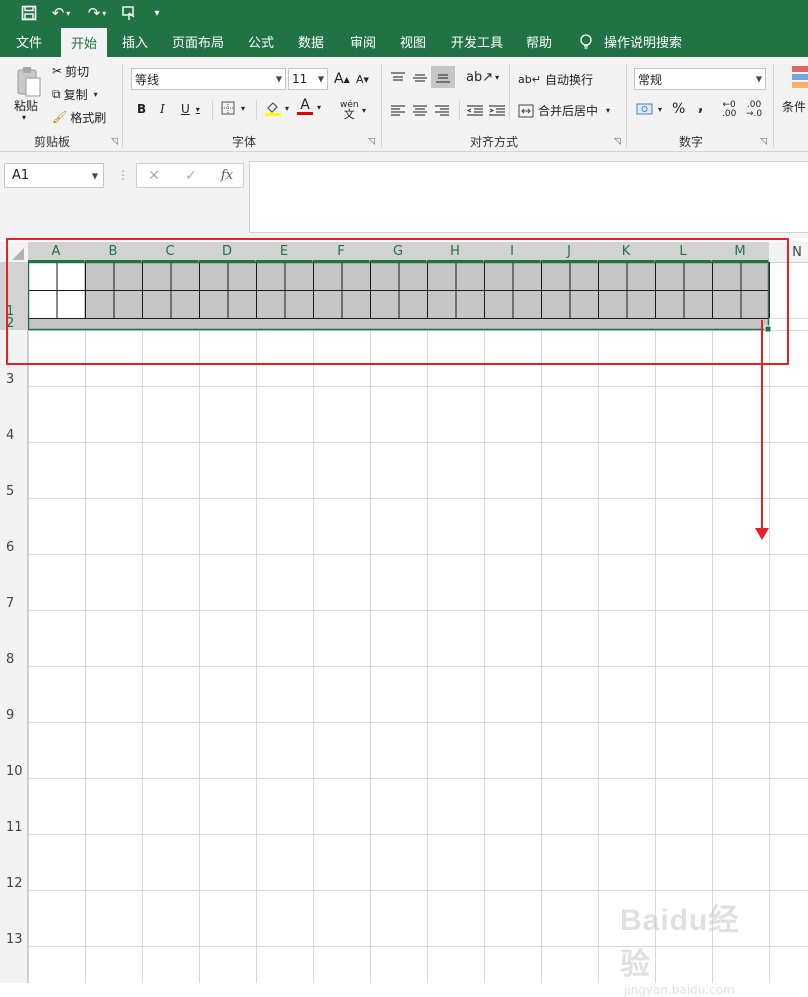 The width and height of the screenshot is (808, 997). I want to click on save-icon, so click(29, 13).